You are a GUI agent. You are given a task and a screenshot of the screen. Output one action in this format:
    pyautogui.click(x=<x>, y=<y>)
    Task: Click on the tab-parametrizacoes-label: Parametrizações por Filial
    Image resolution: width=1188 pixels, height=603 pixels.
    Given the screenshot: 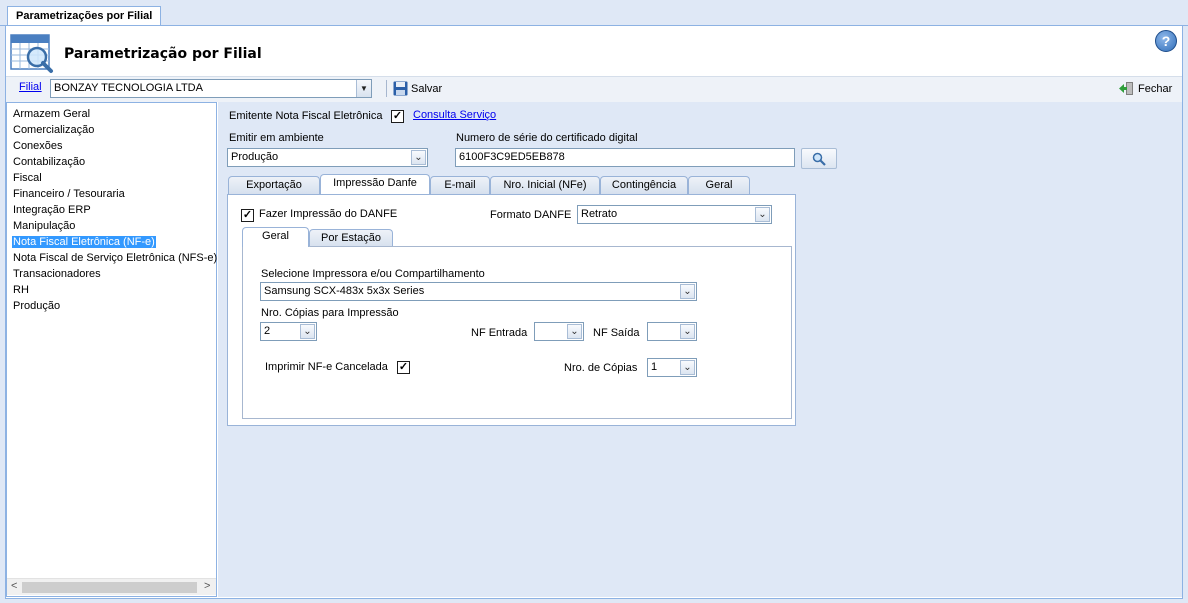 What is the action you would take?
    pyautogui.click(x=84, y=16)
    